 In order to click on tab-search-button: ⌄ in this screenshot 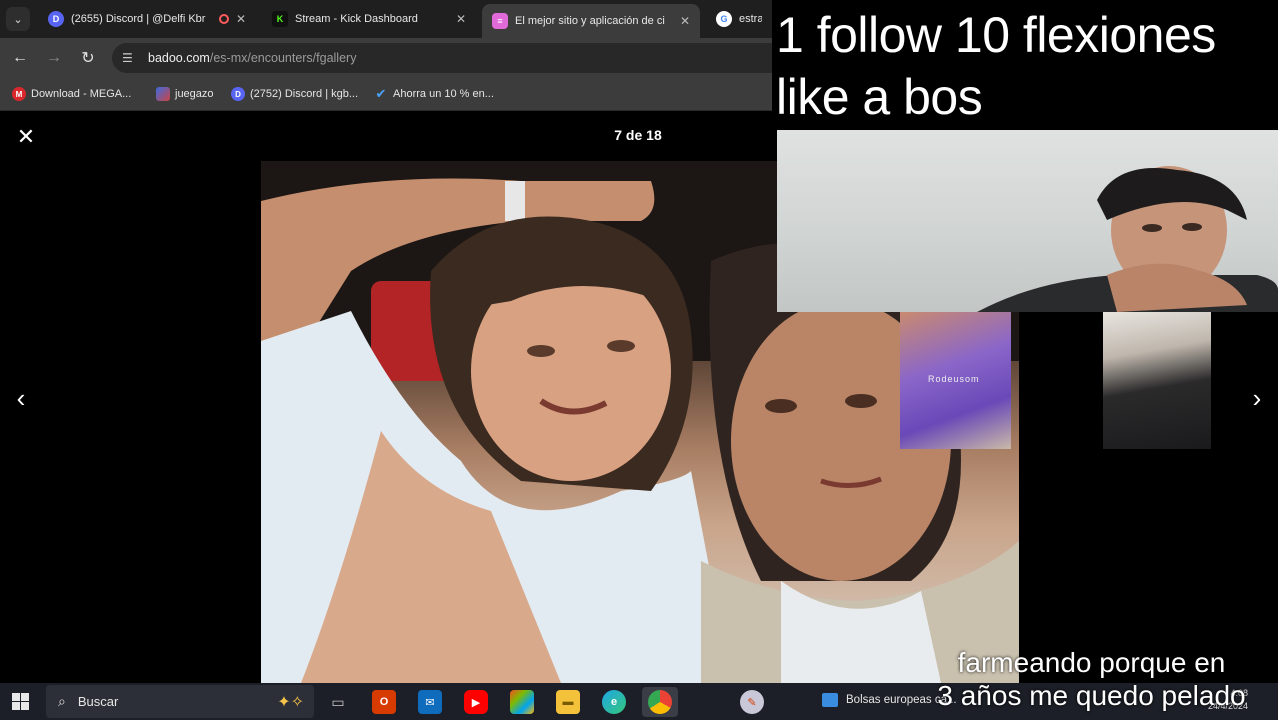, I will do `click(18, 19)`.